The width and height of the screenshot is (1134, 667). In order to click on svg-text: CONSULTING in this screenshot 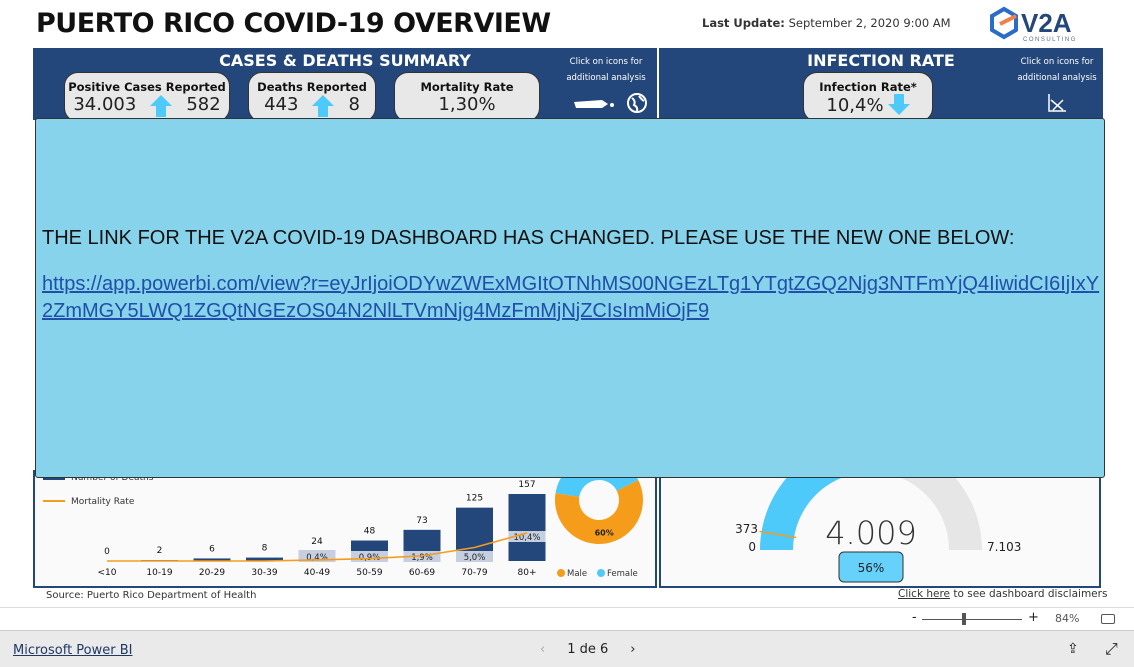, I will do `click(1050, 39)`.